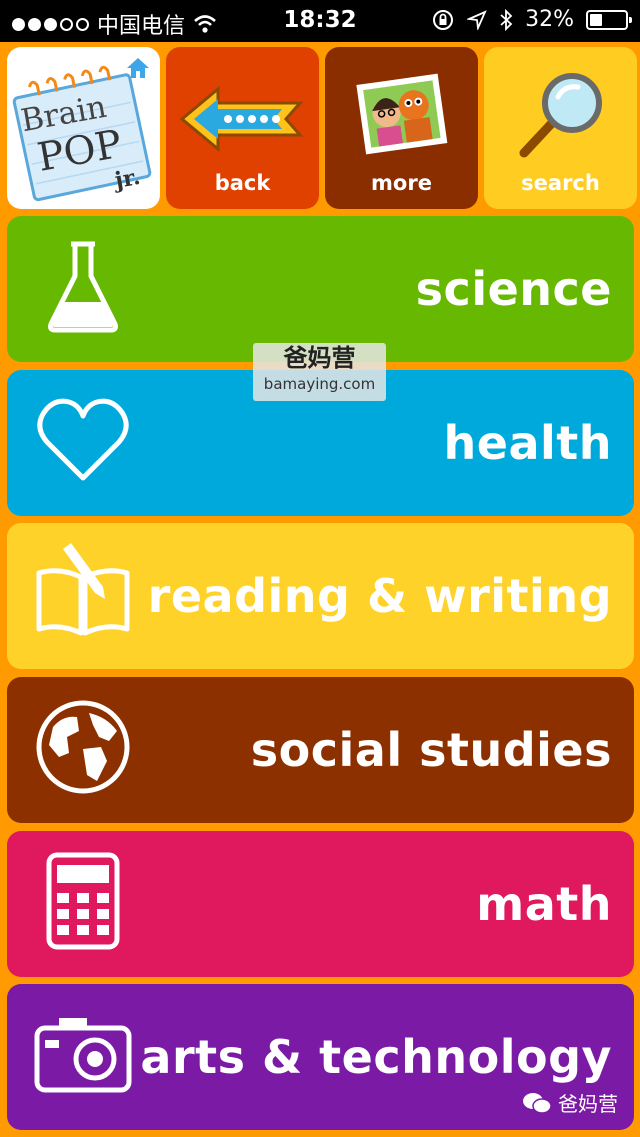 Image resolution: width=640 pixels, height=1137 pixels. What do you see at coordinates (513, 289) in the screenshot?
I see `category-label: science` at bounding box center [513, 289].